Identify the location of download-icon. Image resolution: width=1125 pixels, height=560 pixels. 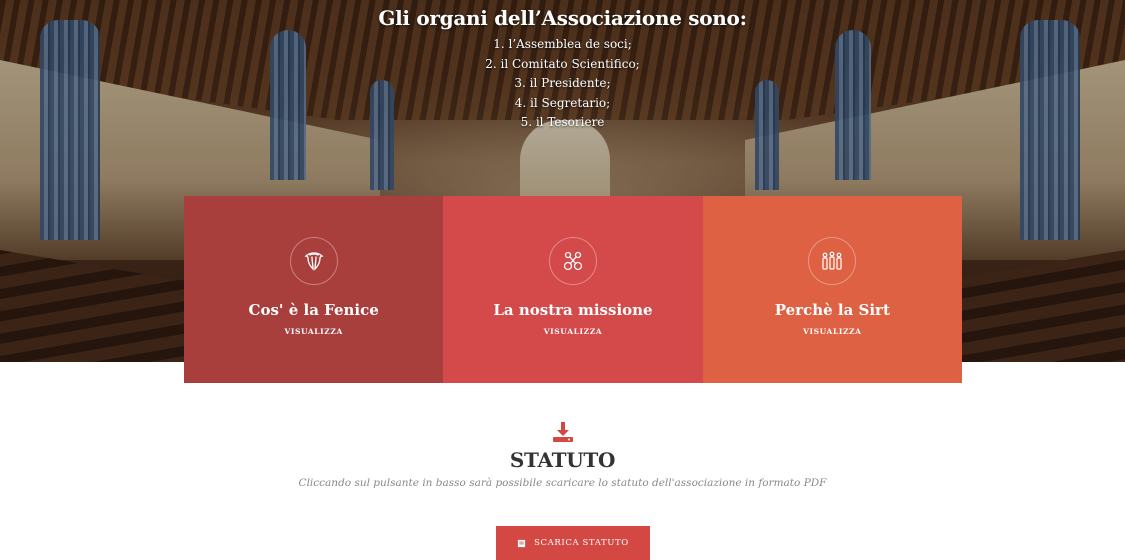
(563, 434).